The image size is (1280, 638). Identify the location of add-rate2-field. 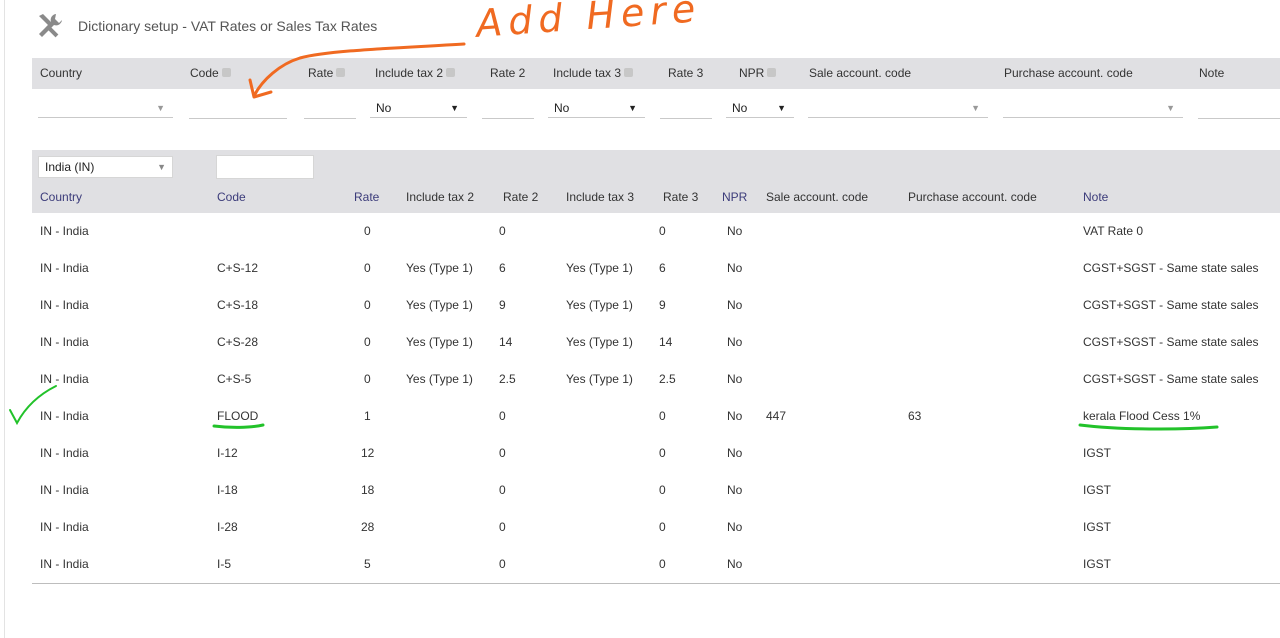
(508, 108).